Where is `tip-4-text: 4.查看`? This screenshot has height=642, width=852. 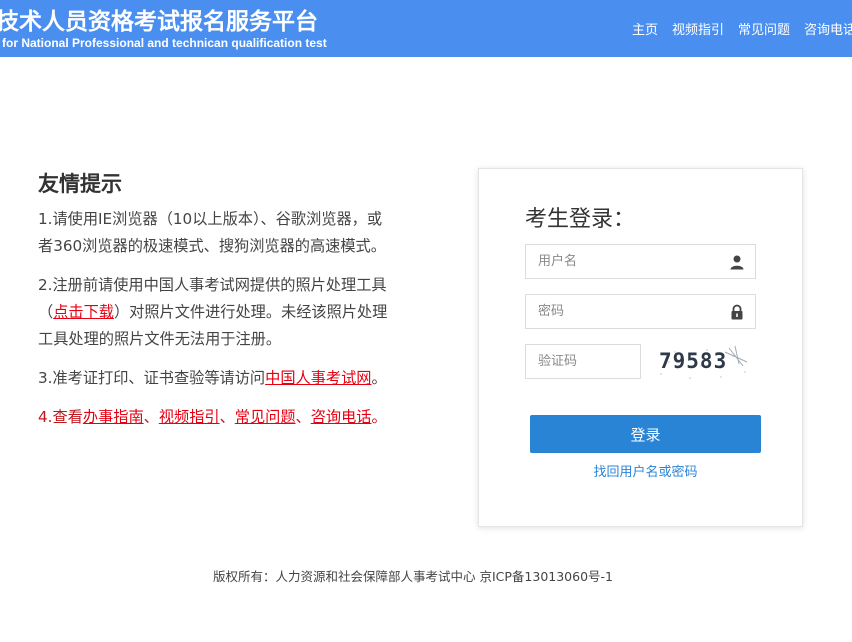 tip-4-text: 4.查看 is located at coordinates (60, 417).